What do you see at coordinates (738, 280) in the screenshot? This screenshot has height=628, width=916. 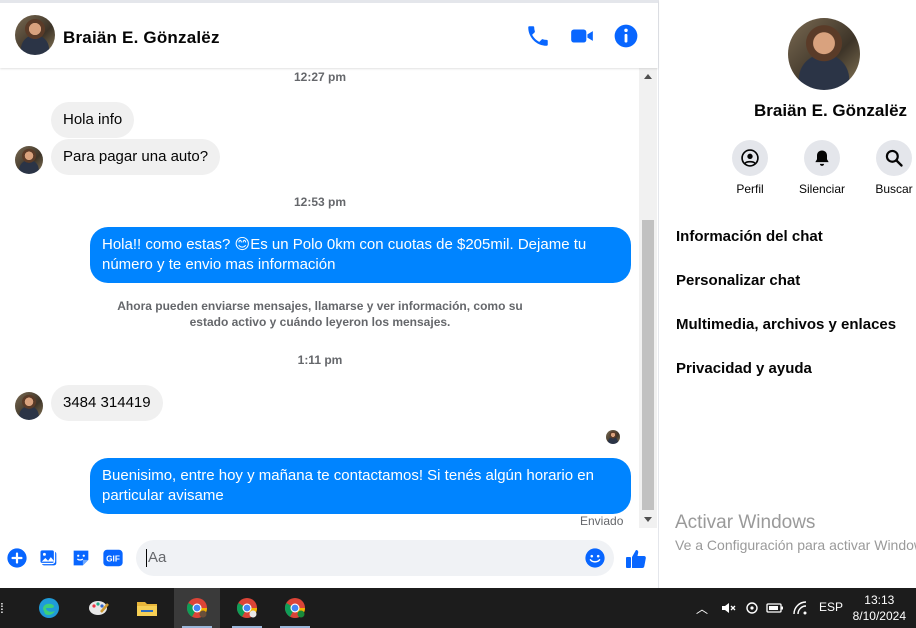 I see `menu-customize-chat: Personalizar chat` at bounding box center [738, 280].